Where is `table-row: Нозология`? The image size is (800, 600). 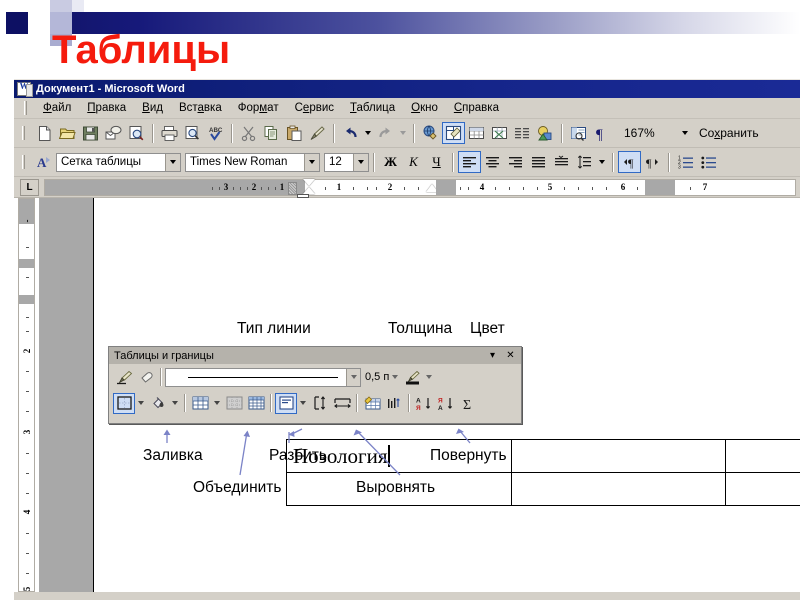 table-row: Нозология is located at coordinates (543, 456).